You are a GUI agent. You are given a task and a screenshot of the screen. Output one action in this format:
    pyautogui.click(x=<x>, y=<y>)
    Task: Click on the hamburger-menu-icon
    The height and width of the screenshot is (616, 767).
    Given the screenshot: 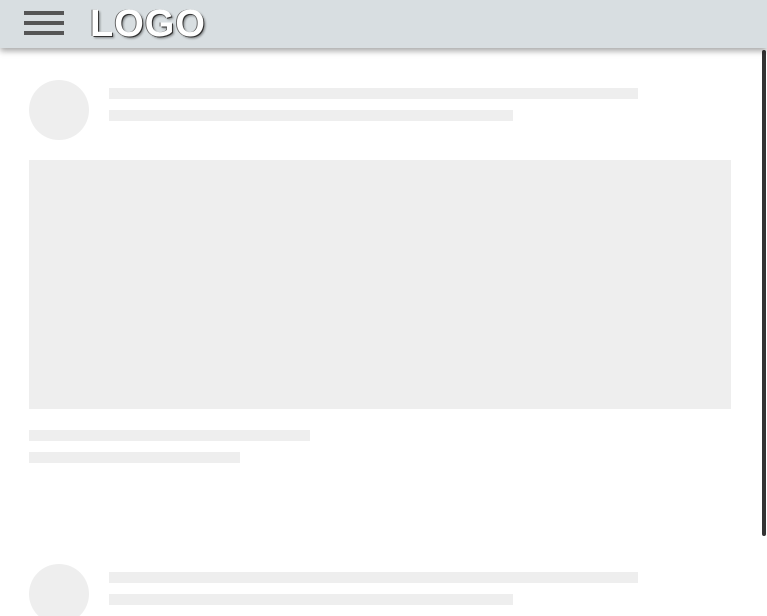 What is the action you would take?
    pyautogui.click(x=44, y=25)
    